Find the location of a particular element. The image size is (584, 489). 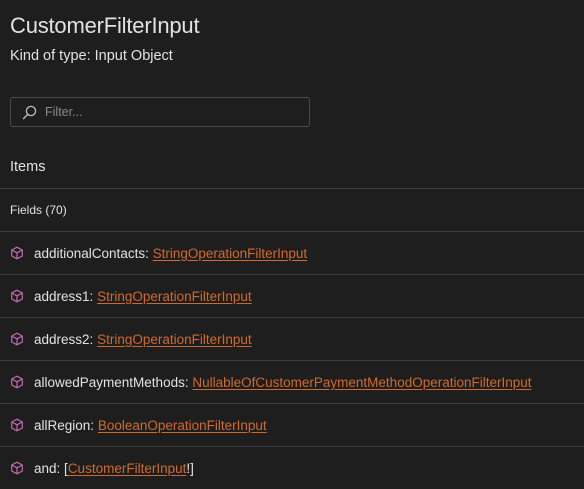

field-name: address1 is located at coordinates (62, 296).